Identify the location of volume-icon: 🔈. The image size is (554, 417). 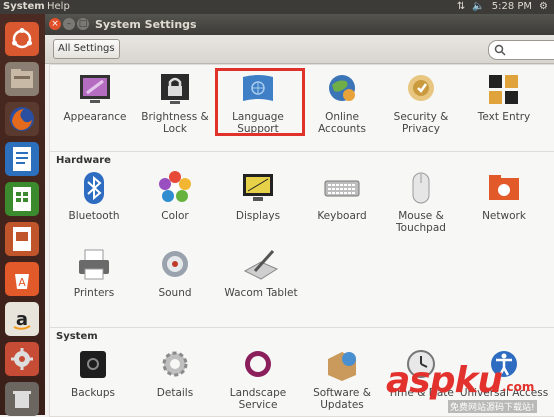
(478, 7).